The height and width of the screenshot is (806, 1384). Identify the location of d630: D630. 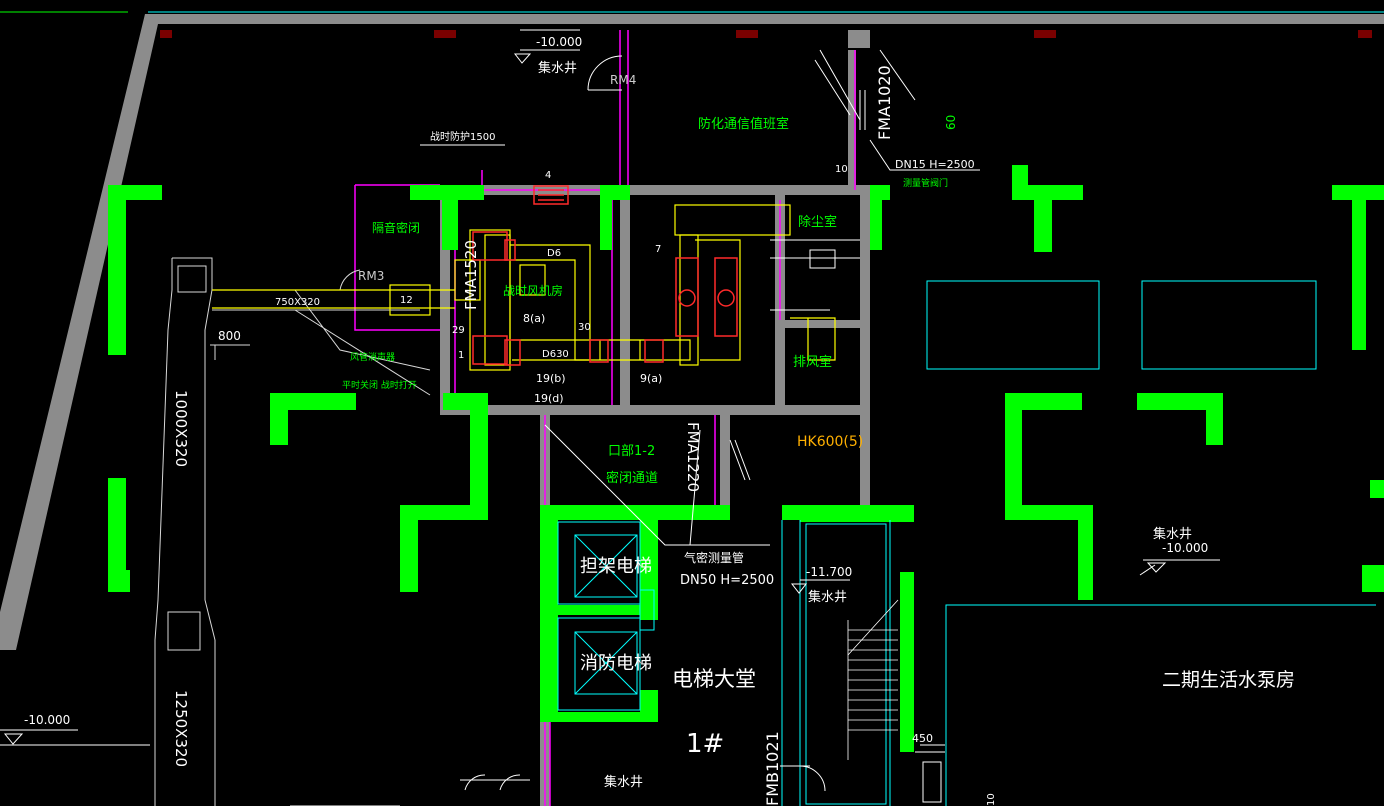
(555, 354).